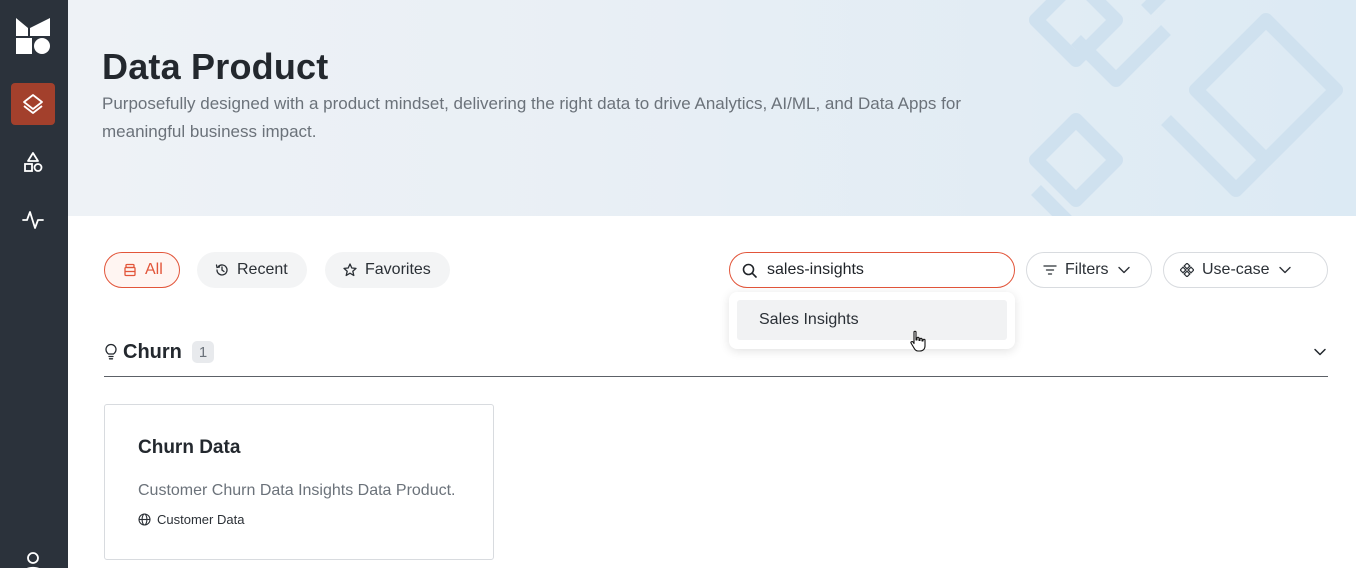  I want to click on tab-favorites: Favorites, so click(387, 270).